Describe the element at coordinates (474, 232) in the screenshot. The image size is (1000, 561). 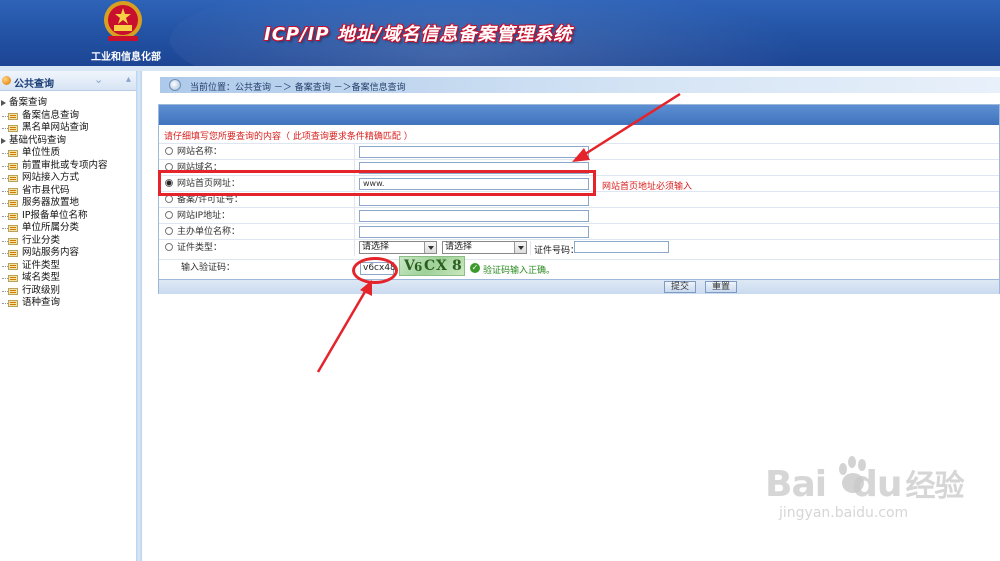
I see `organizer-input` at that location.